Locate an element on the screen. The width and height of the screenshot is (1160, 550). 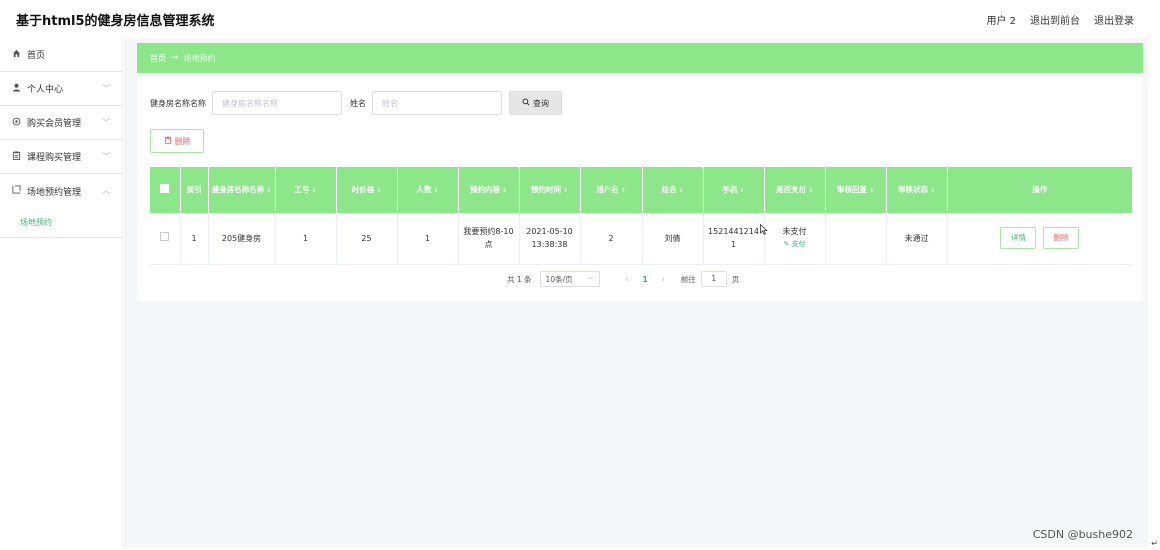
sidebar-item-label: 场地预约管理 is located at coordinates (54, 192).